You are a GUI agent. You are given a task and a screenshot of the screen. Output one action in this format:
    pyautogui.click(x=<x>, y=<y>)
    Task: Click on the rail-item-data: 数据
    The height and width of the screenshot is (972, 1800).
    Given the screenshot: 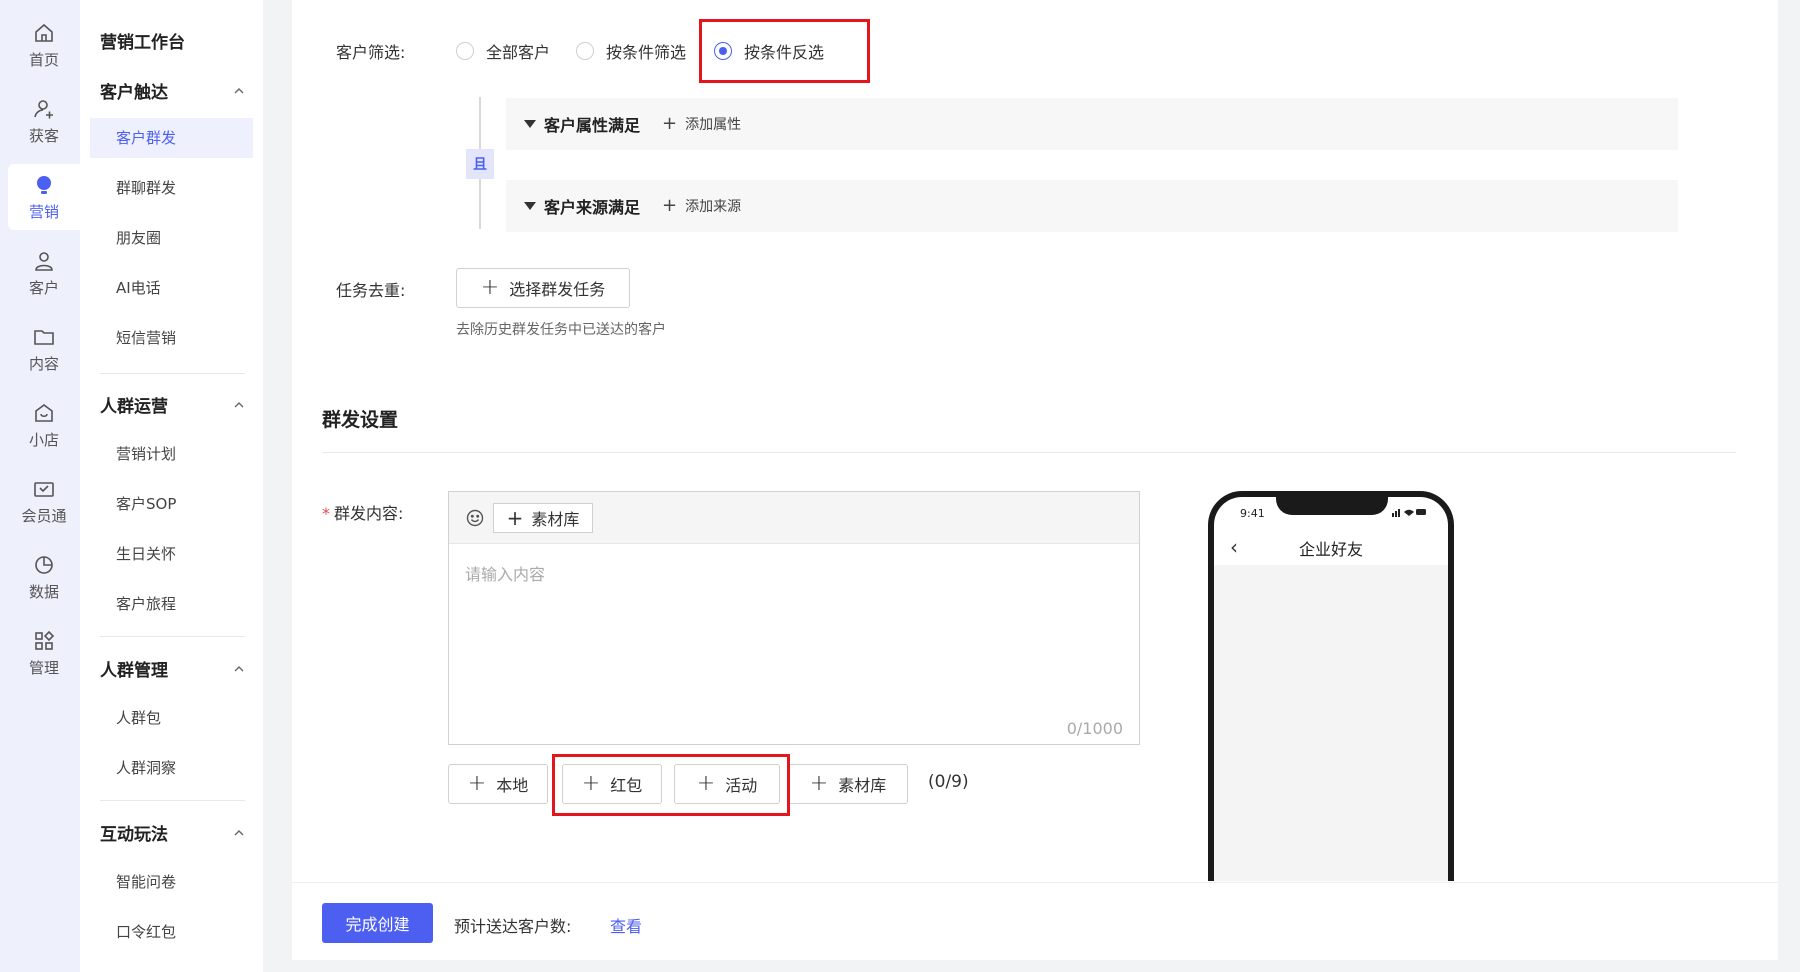 What is the action you would take?
    pyautogui.click(x=44, y=577)
    